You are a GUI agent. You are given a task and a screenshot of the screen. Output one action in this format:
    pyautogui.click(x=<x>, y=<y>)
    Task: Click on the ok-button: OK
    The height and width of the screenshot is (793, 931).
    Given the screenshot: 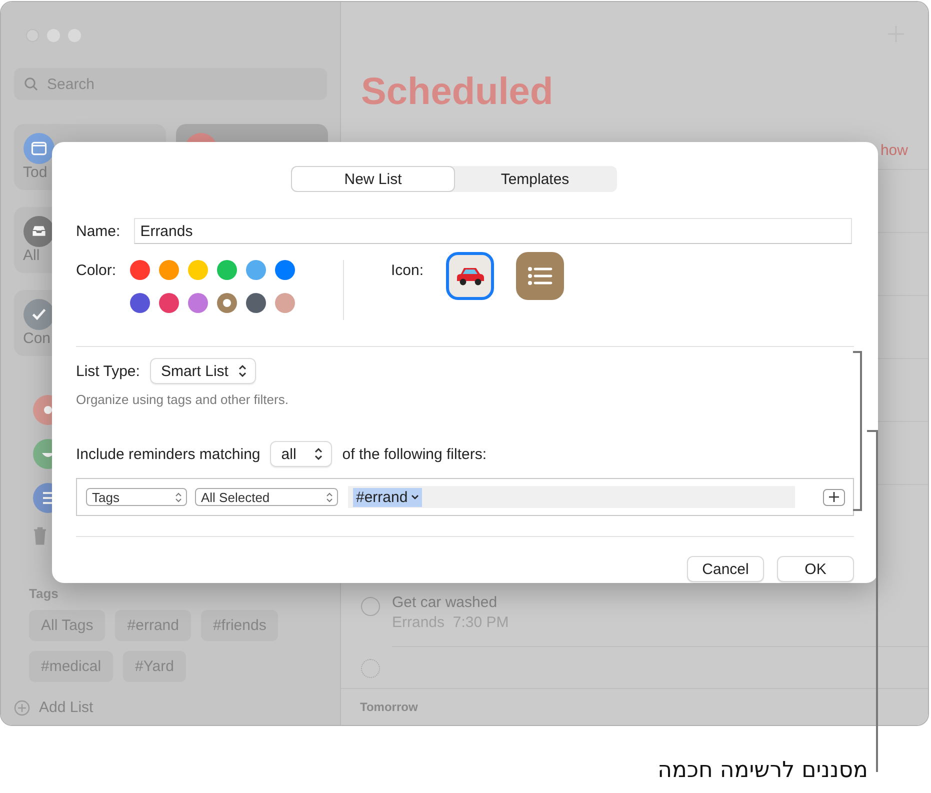 What is the action you would take?
    pyautogui.click(x=815, y=569)
    